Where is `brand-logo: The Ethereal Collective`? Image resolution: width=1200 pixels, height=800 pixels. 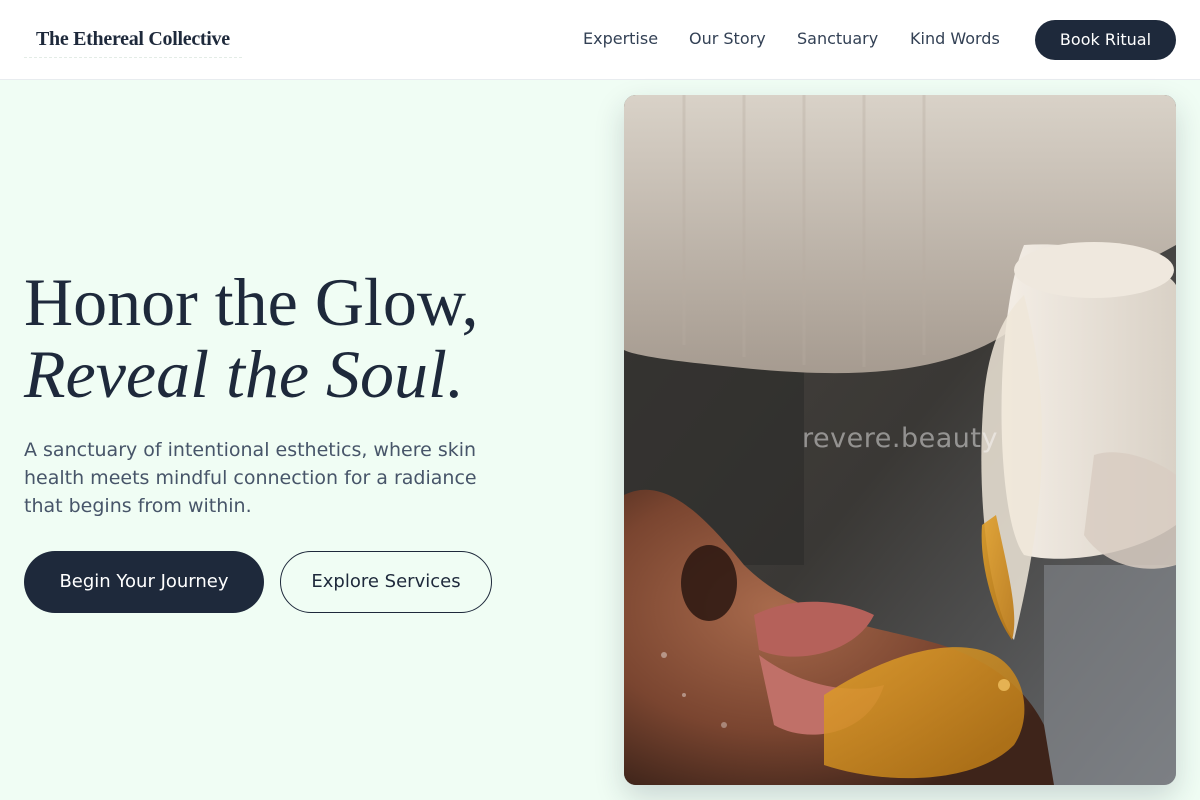
brand-logo: The Ethereal Collective is located at coordinates (133, 40).